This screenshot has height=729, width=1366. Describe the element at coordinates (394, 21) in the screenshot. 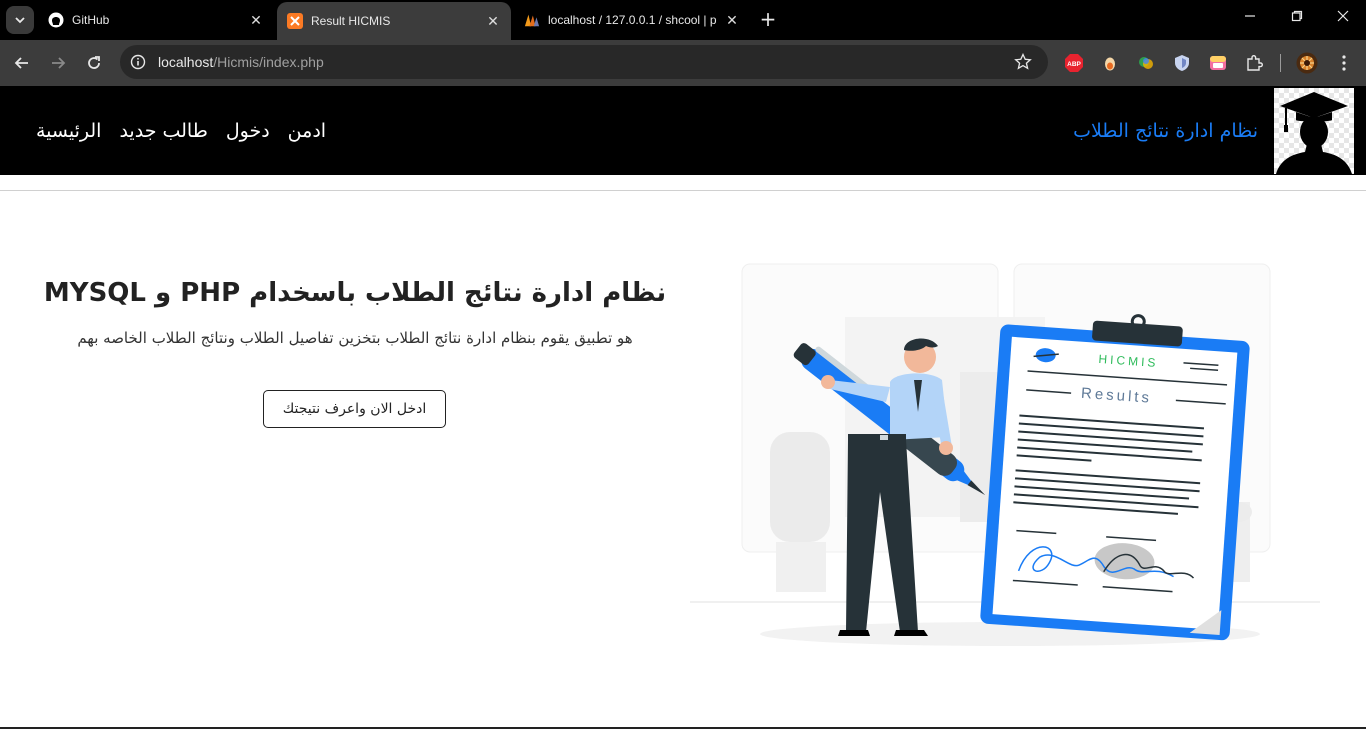

I see `tab-result-hicmis: Result HICMIS ✕` at that location.